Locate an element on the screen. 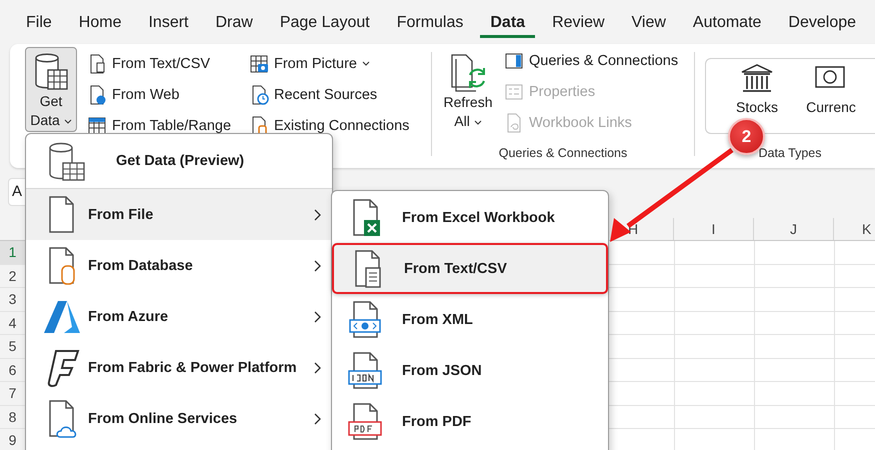  picture-table-icon is located at coordinates (259, 64).